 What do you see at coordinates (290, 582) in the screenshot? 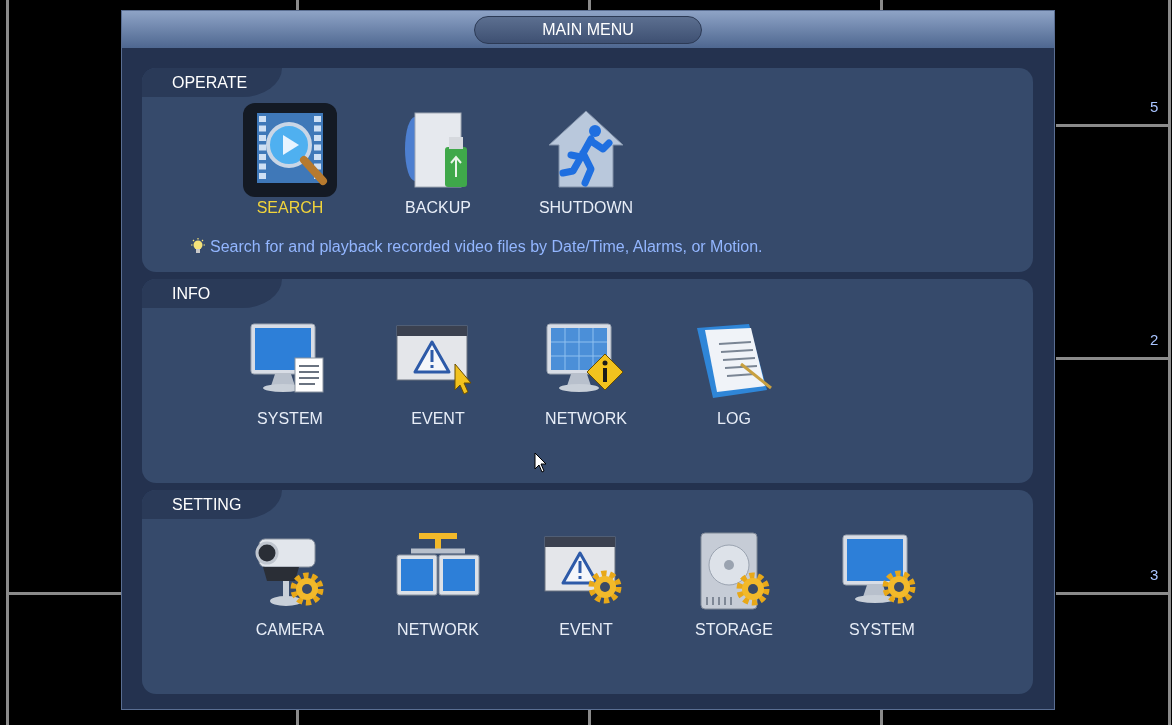
I see `menu-tile: CAMERA` at bounding box center [290, 582].